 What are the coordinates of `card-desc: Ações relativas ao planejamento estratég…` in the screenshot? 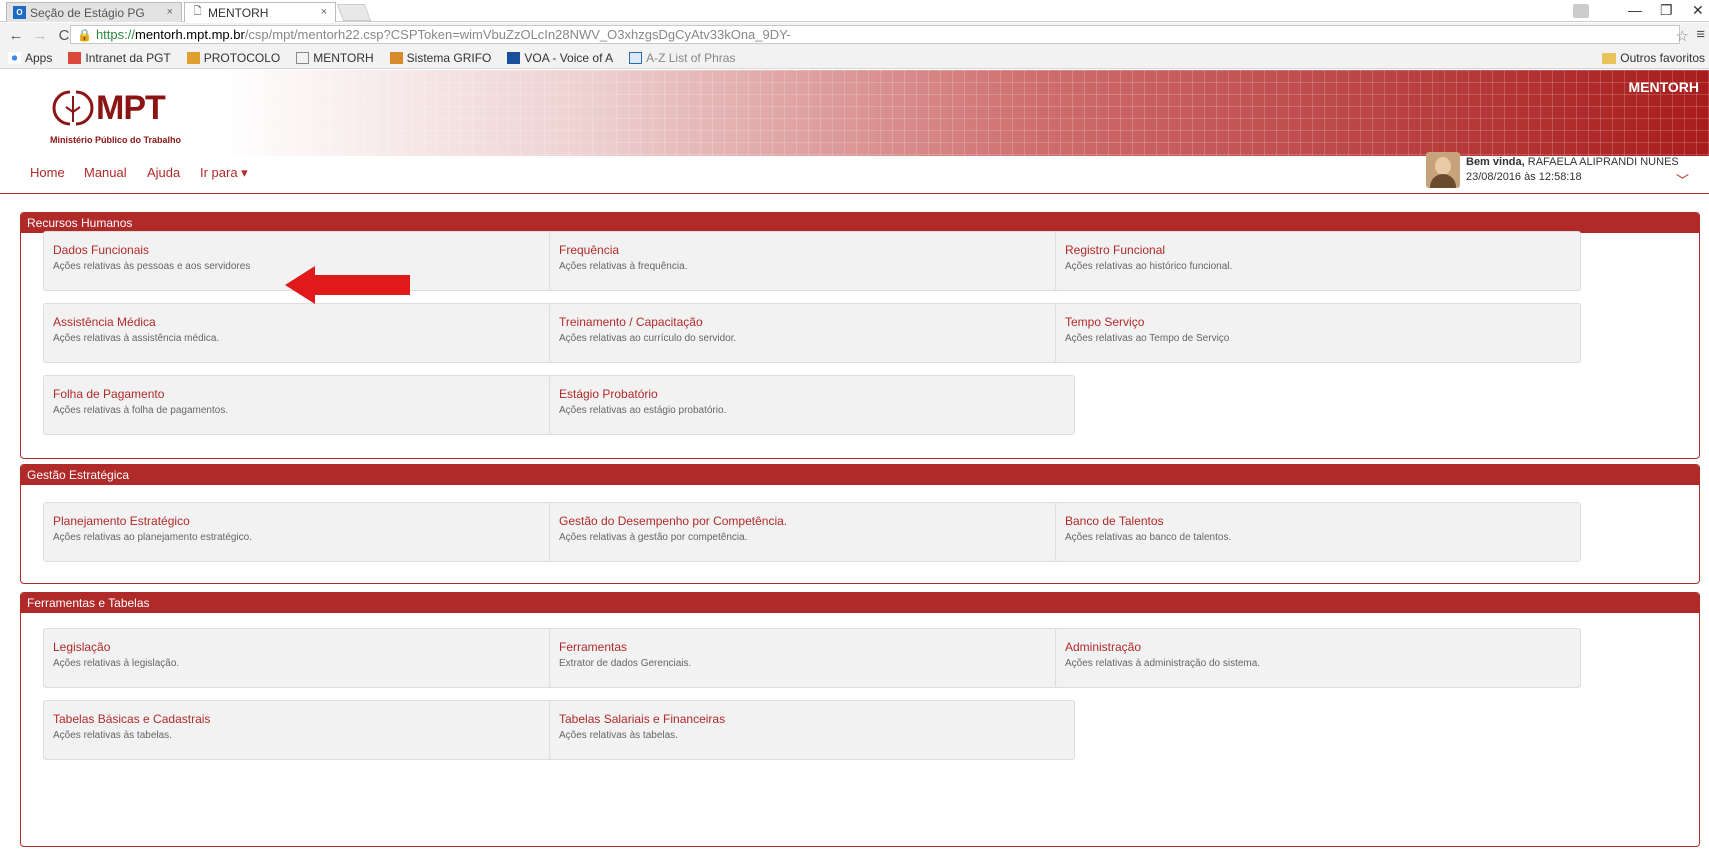 It's located at (153, 537).